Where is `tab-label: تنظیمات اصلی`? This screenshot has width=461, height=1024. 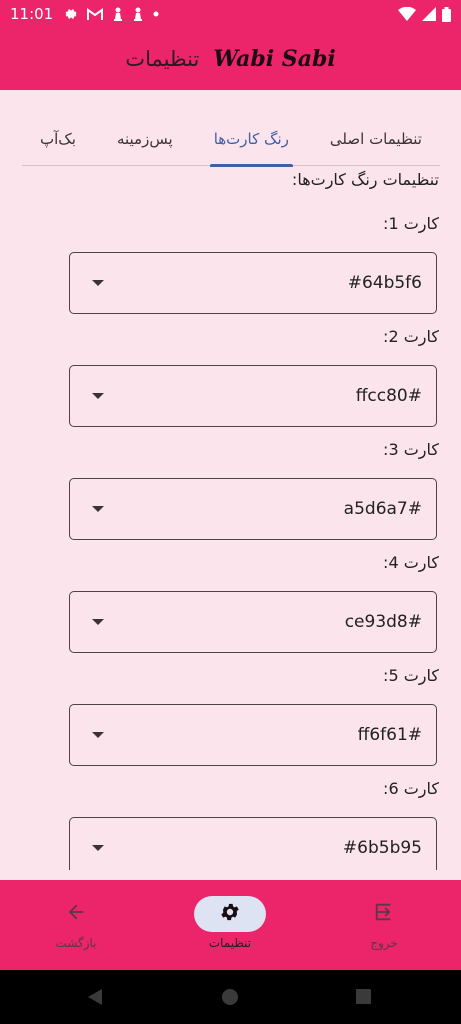 tab-label: تنظیمات اصلی is located at coordinates (375, 139).